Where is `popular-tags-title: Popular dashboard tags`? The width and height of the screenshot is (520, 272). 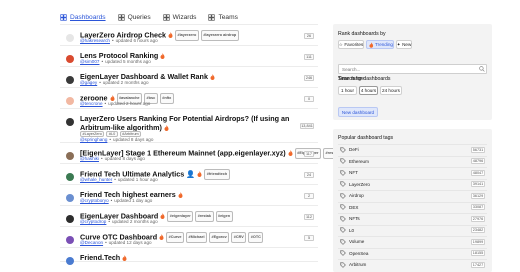 popular-tags-title: Popular dashboard tags is located at coordinates (366, 138).